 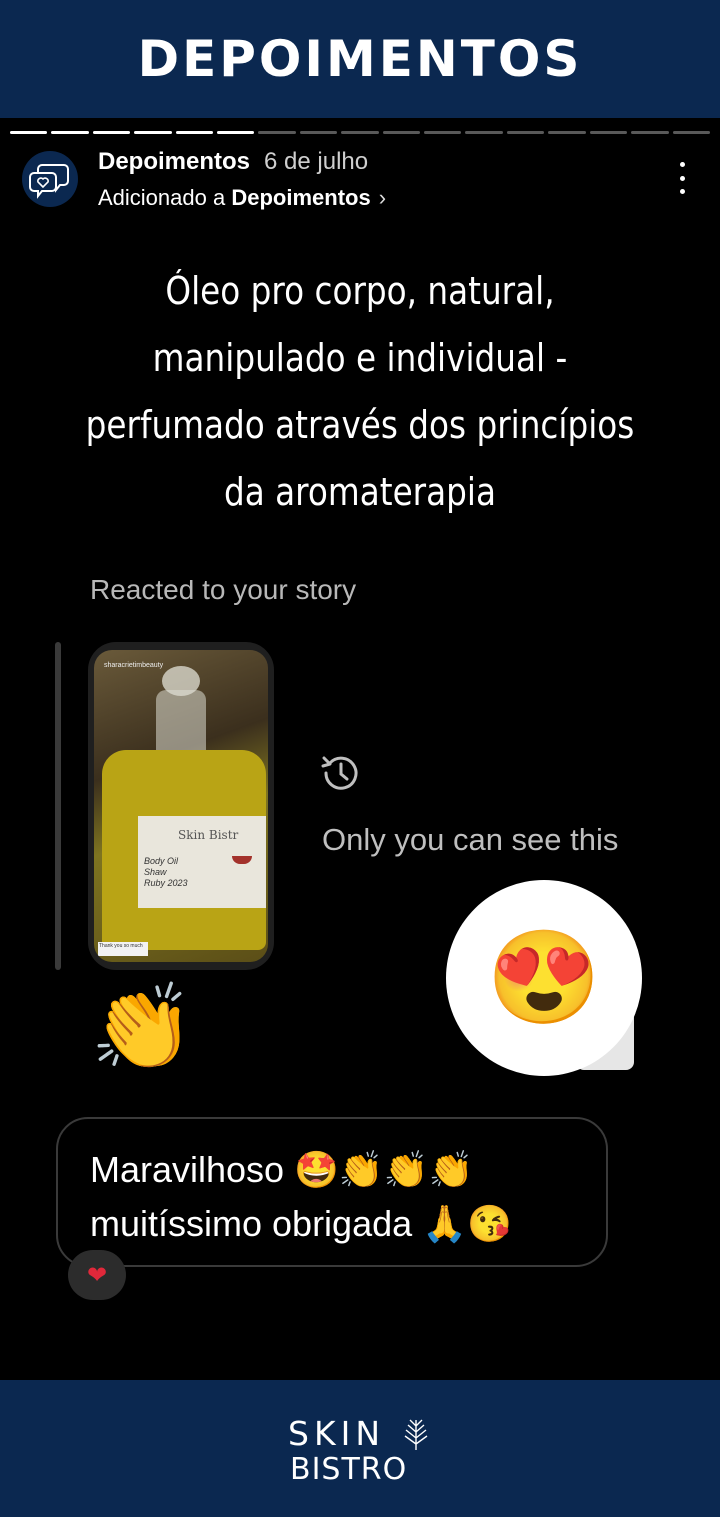 I want to click on avatar, so click(x=50, y=179).